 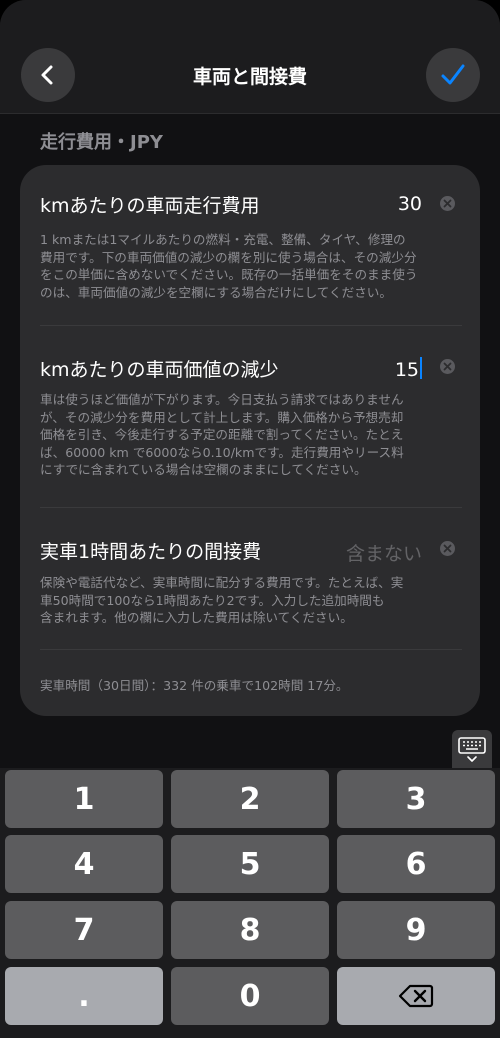 What do you see at coordinates (416, 930) in the screenshot?
I see `key-9: 9` at bounding box center [416, 930].